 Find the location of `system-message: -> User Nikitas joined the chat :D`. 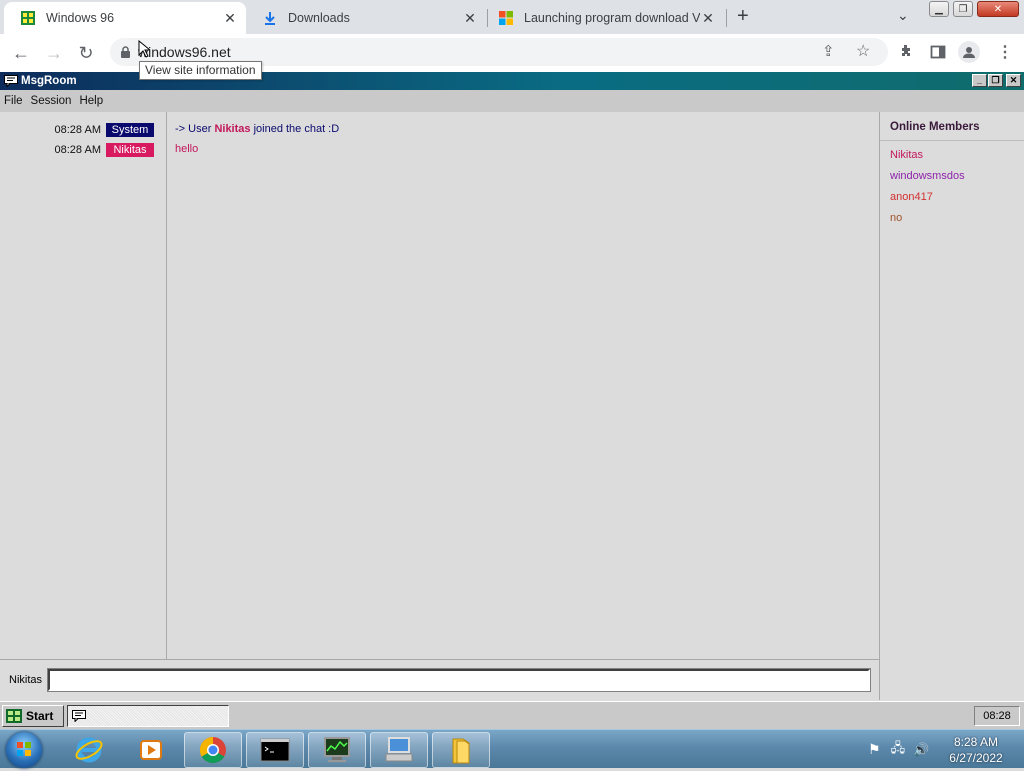

system-message: -> User Nikitas joined the chat :D is located at coordinates (257, 129).